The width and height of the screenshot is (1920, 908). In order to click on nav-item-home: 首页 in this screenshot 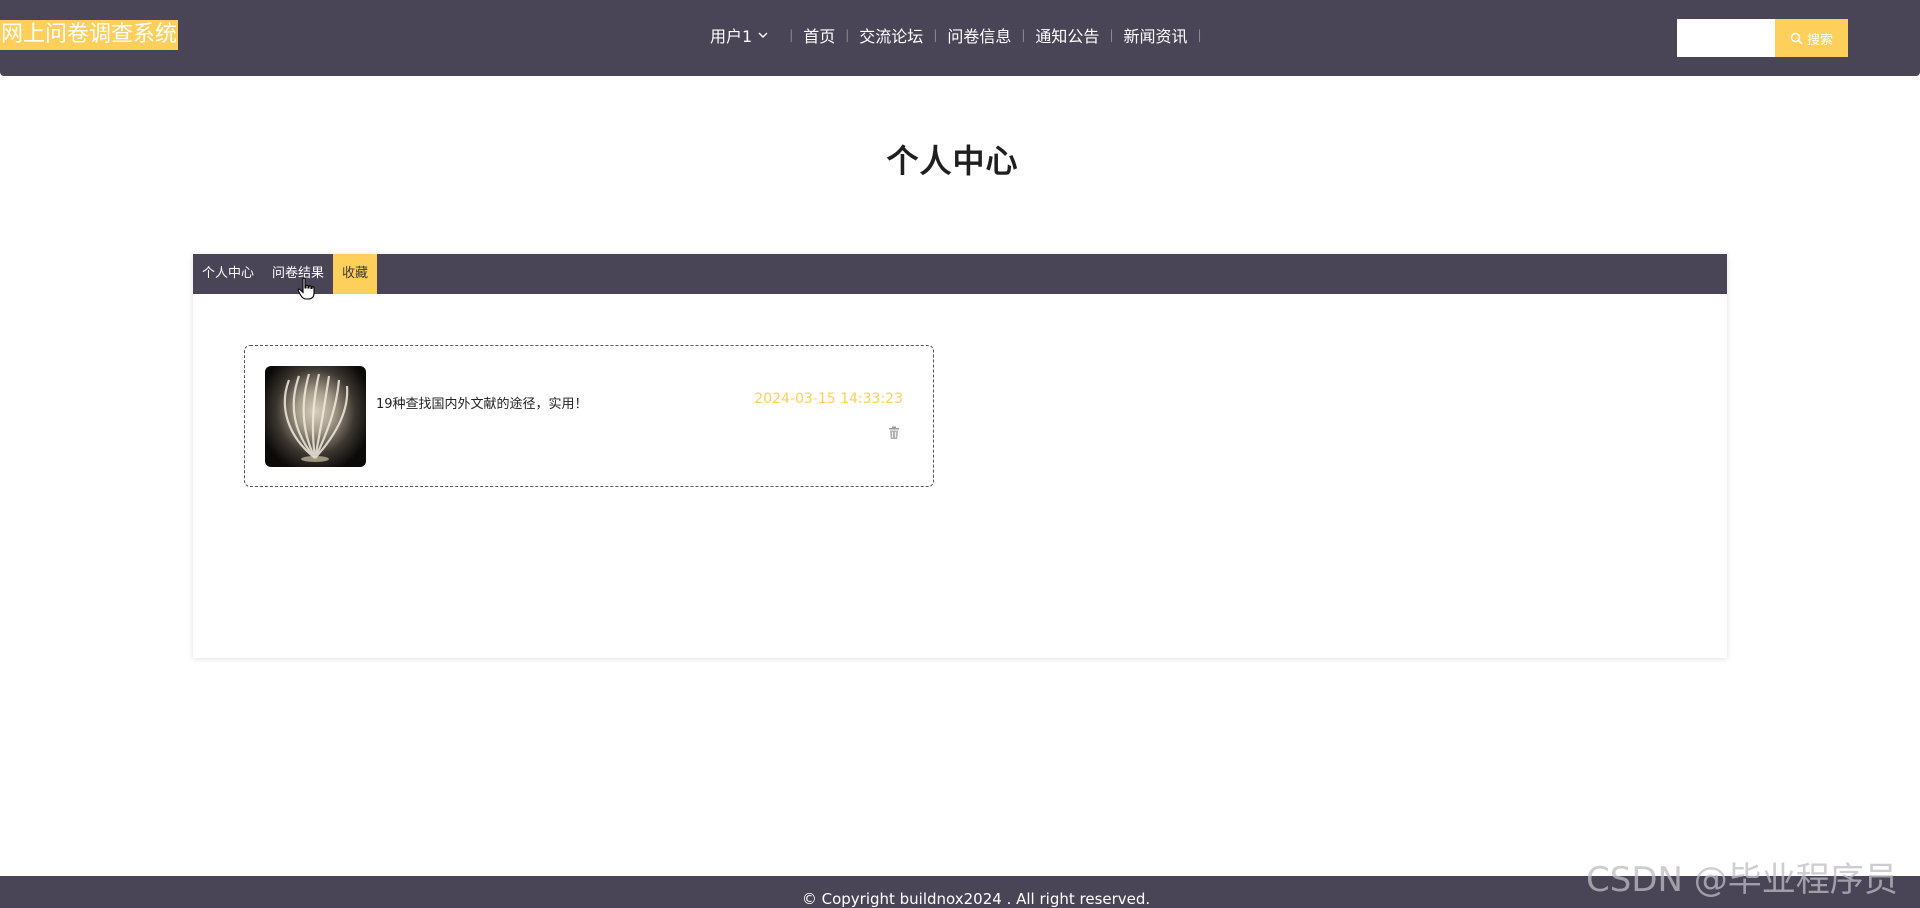, I will do `click(819, 35)`.